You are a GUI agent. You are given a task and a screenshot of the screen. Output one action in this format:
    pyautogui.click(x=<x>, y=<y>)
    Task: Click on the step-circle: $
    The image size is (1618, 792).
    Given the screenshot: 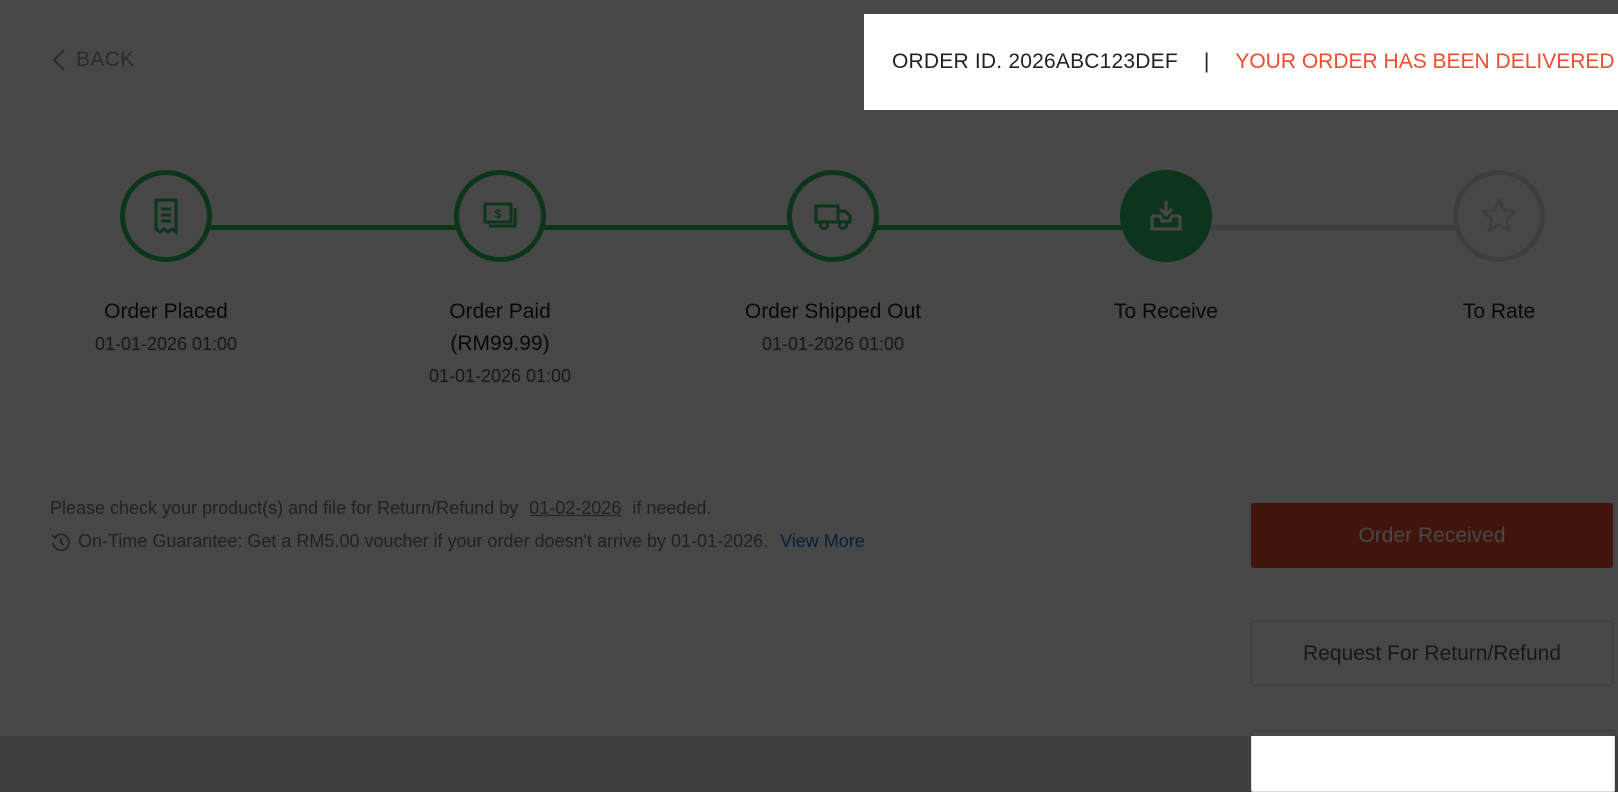 What is the action you would take?
    pyautogui.click(x=500, y=216)
    